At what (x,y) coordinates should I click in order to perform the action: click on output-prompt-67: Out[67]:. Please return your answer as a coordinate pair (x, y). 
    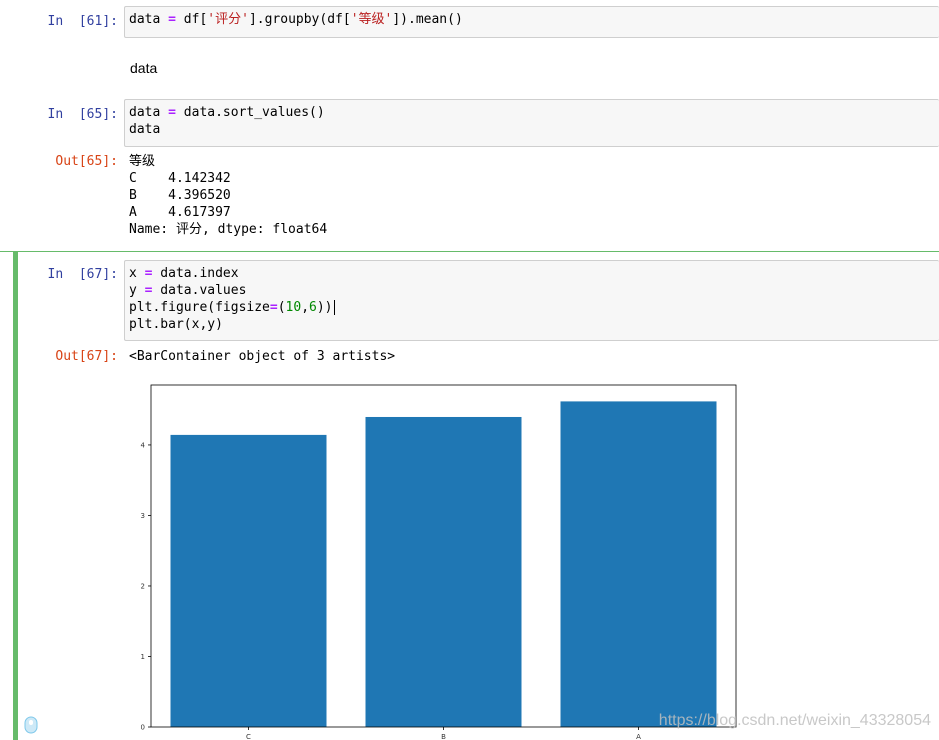
    Looking at the image, I should click on (86, 356).